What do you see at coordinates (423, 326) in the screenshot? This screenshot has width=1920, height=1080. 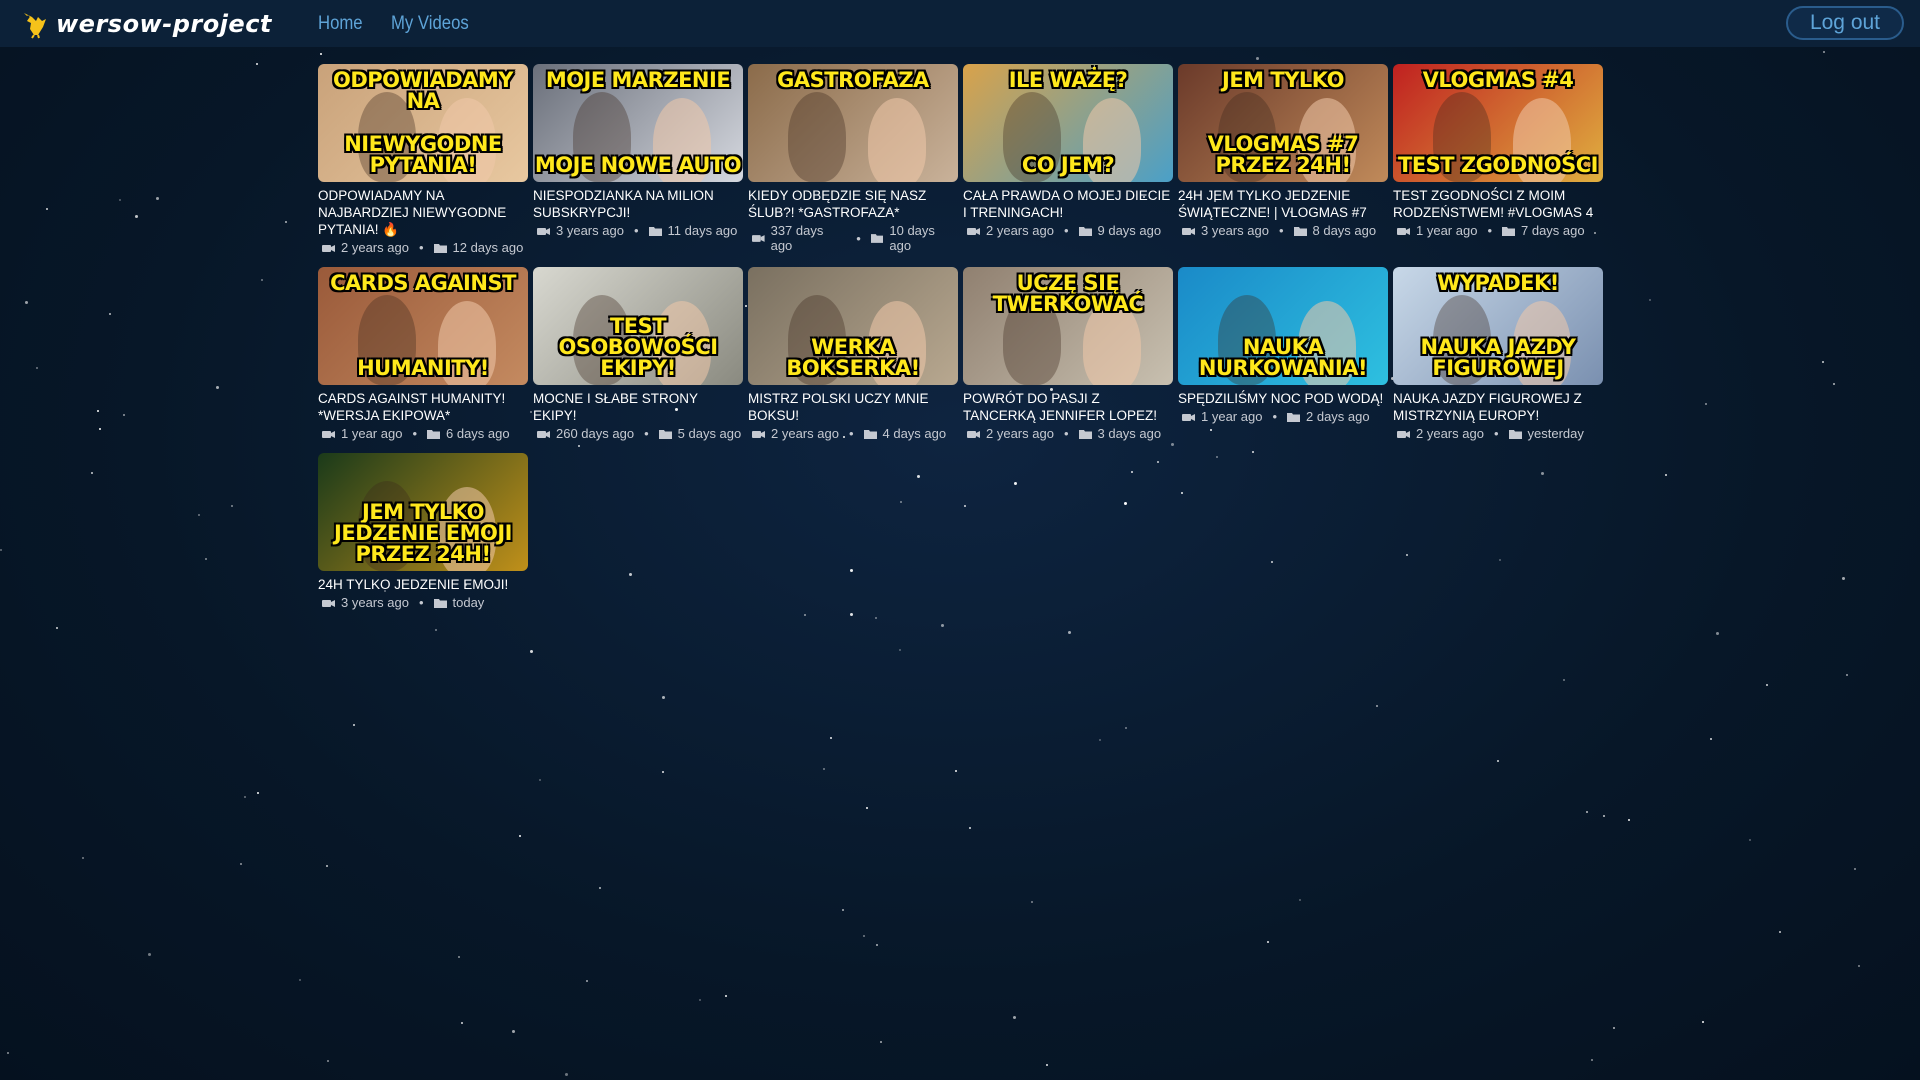 I see `video-thumbnail: CARDS AGAINST HUMANITY!` at bounding box center [423, 326].